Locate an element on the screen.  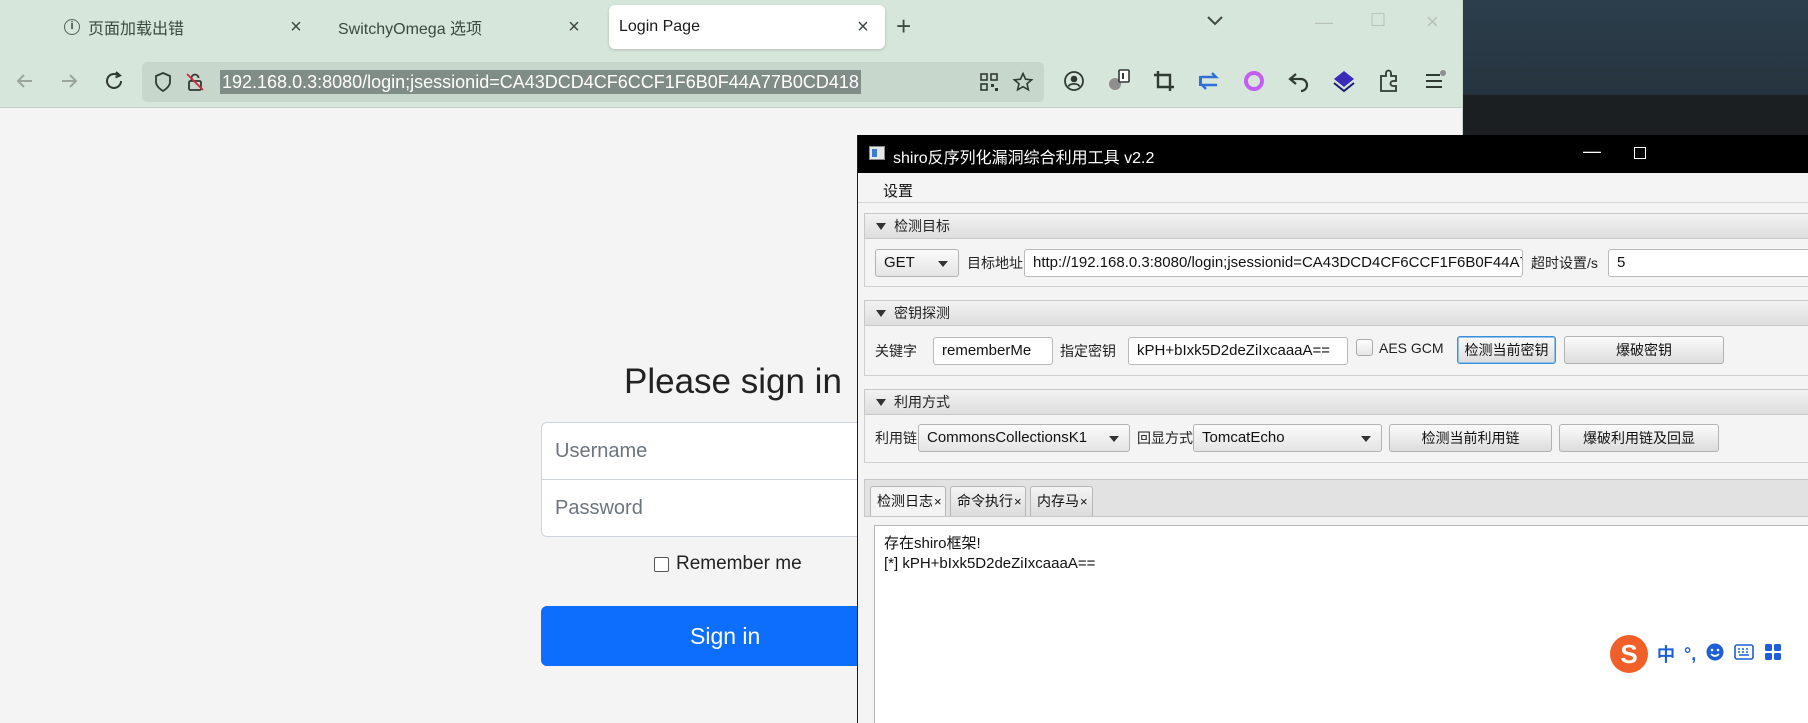
brute-force-chain-button: 爆破利用链及回显 is located at coordinates (1639, 438).